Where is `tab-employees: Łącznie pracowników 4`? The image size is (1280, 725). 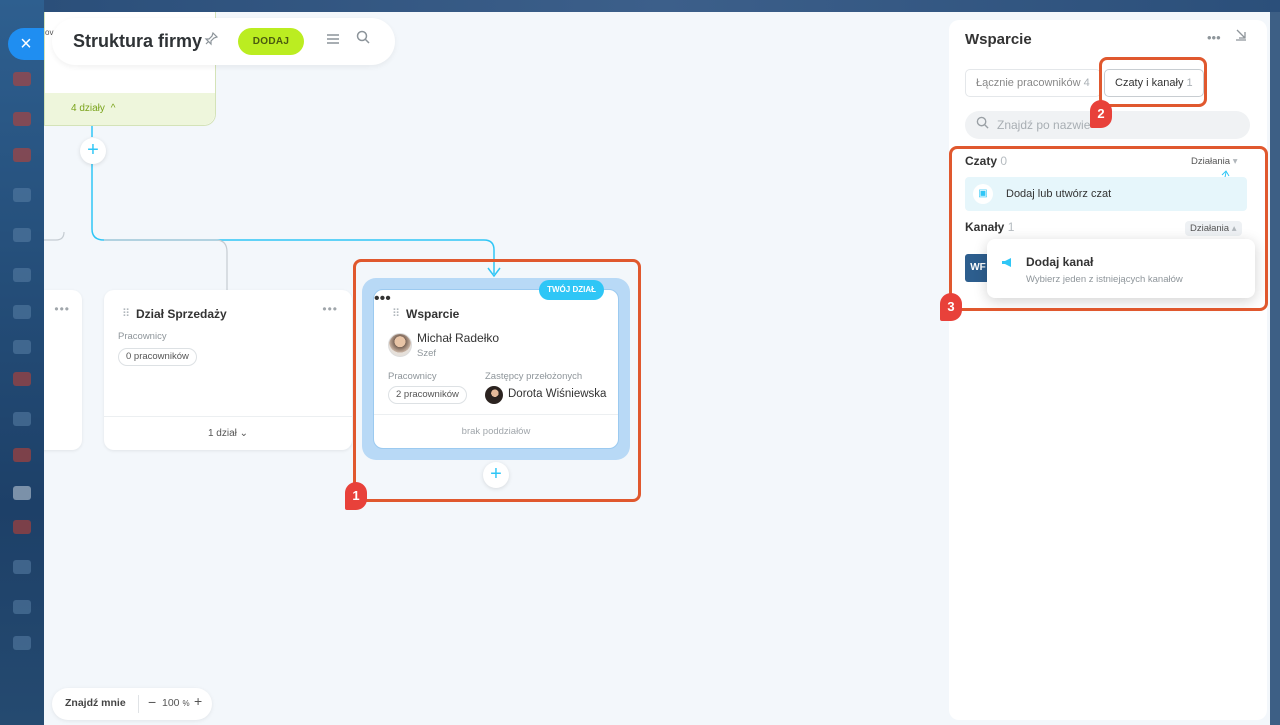
tab-employees: Łącznie pracowników 4 is located at coordinates (1033, 83).